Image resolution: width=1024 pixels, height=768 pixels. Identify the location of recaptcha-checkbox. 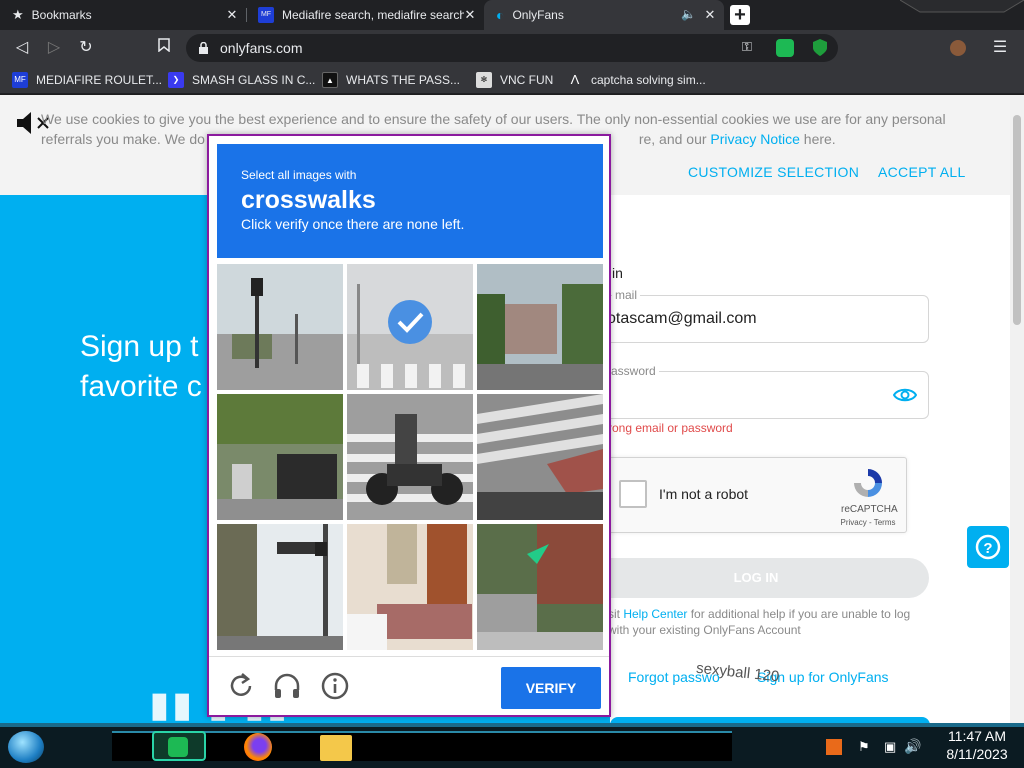
(633, 494).